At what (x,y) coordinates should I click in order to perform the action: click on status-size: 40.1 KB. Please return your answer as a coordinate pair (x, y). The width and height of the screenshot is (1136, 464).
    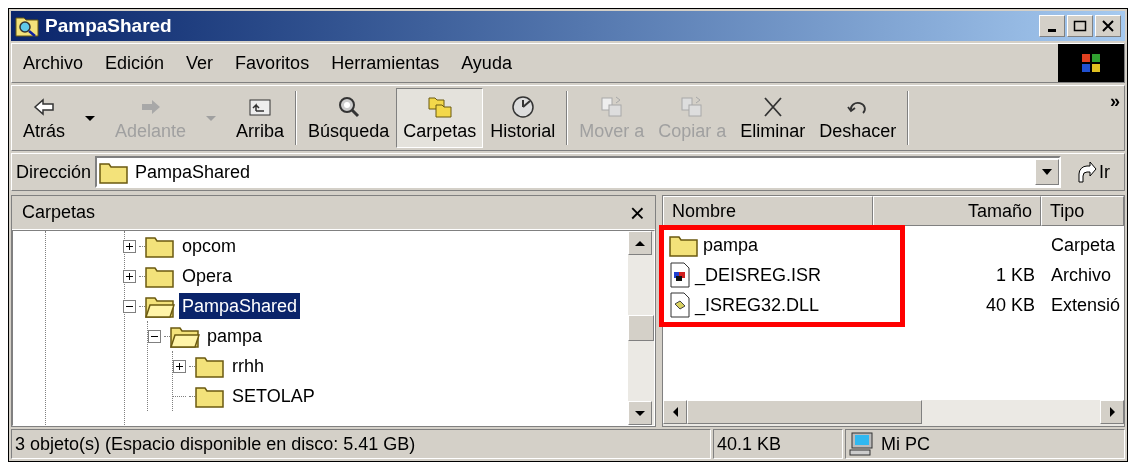
    Looking at the image, I should click on (778, 444).